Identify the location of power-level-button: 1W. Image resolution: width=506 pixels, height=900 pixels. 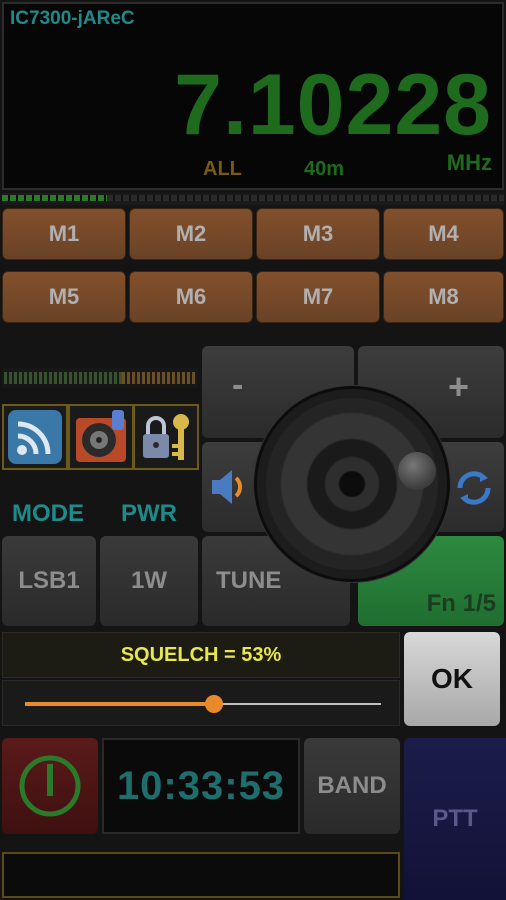
(149, 581).